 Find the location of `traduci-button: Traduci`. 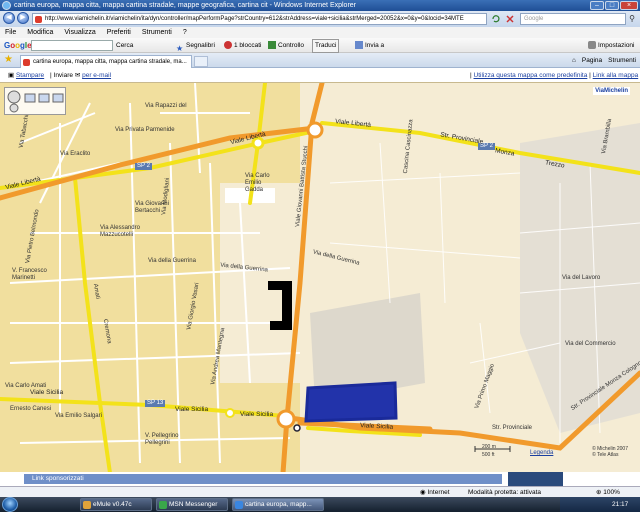

traduci-button: Traduci is located at coordinates (326, 46).